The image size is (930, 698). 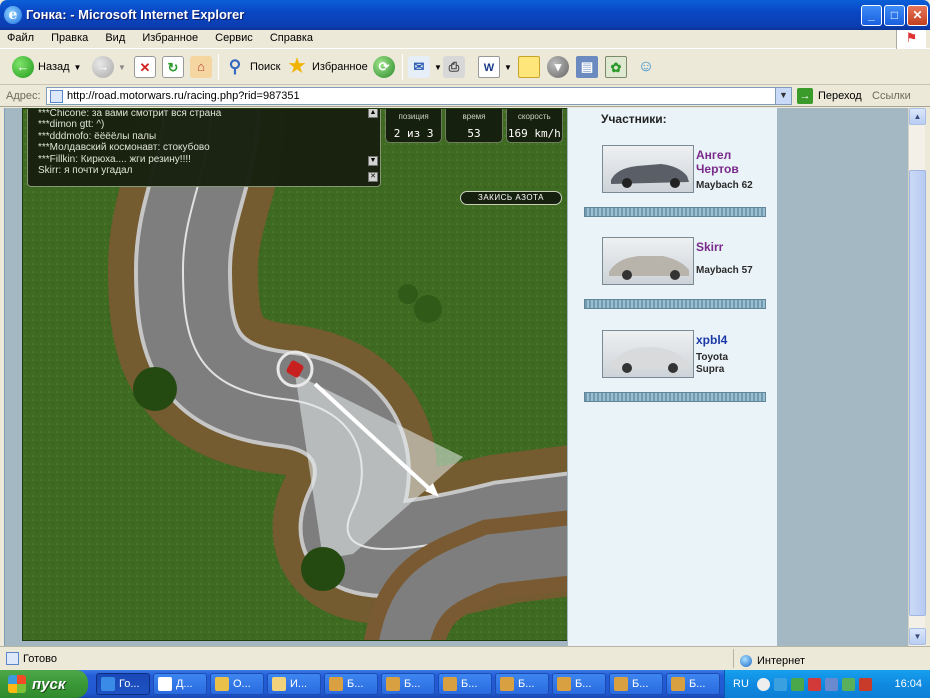 I want to click on refresh-button: ↻, so click(x=173, y=67).